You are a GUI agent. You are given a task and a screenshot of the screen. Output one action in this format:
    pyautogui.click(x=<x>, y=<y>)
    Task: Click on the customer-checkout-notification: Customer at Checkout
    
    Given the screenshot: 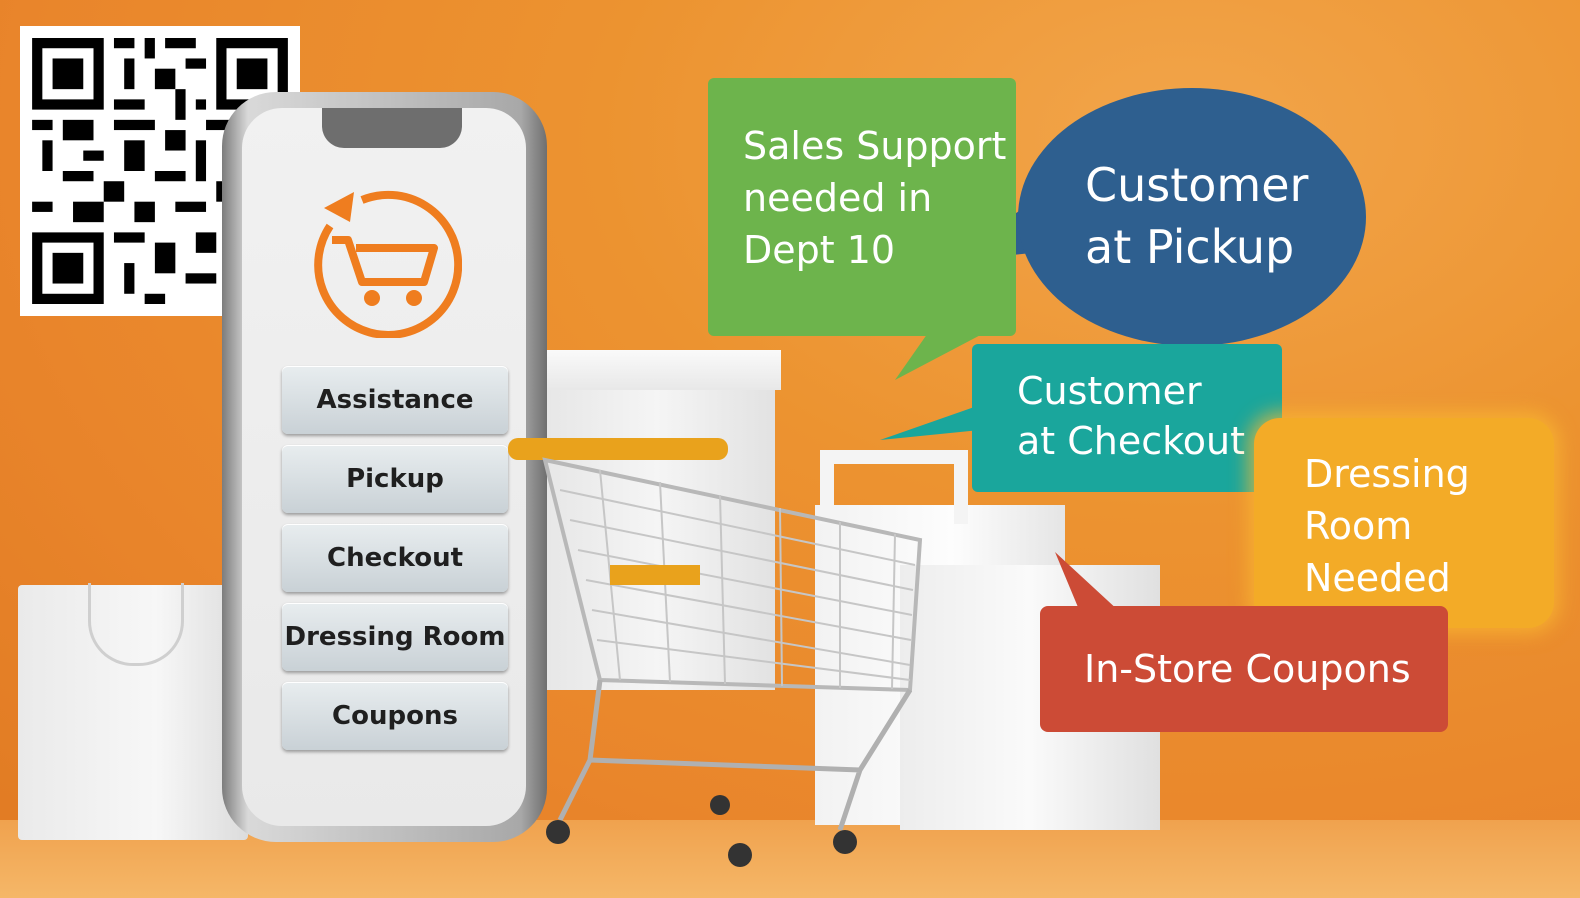 What is the action you would take?
    pyautogui.click(x=1127, y=418)
    